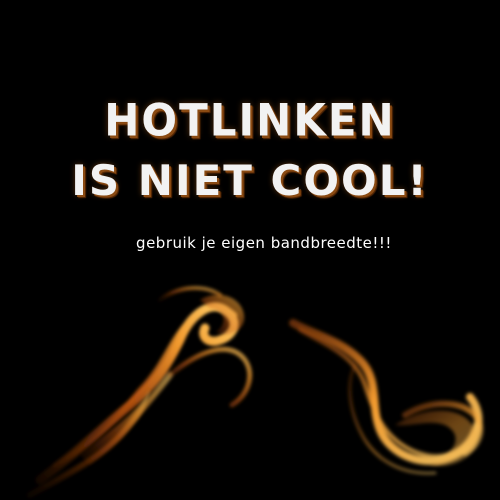 Image resolution: width=500 pixels, height=500 pixels. I want to click on tagline: gebruik je eigen bandbreedte!!!, so click(264, 243).